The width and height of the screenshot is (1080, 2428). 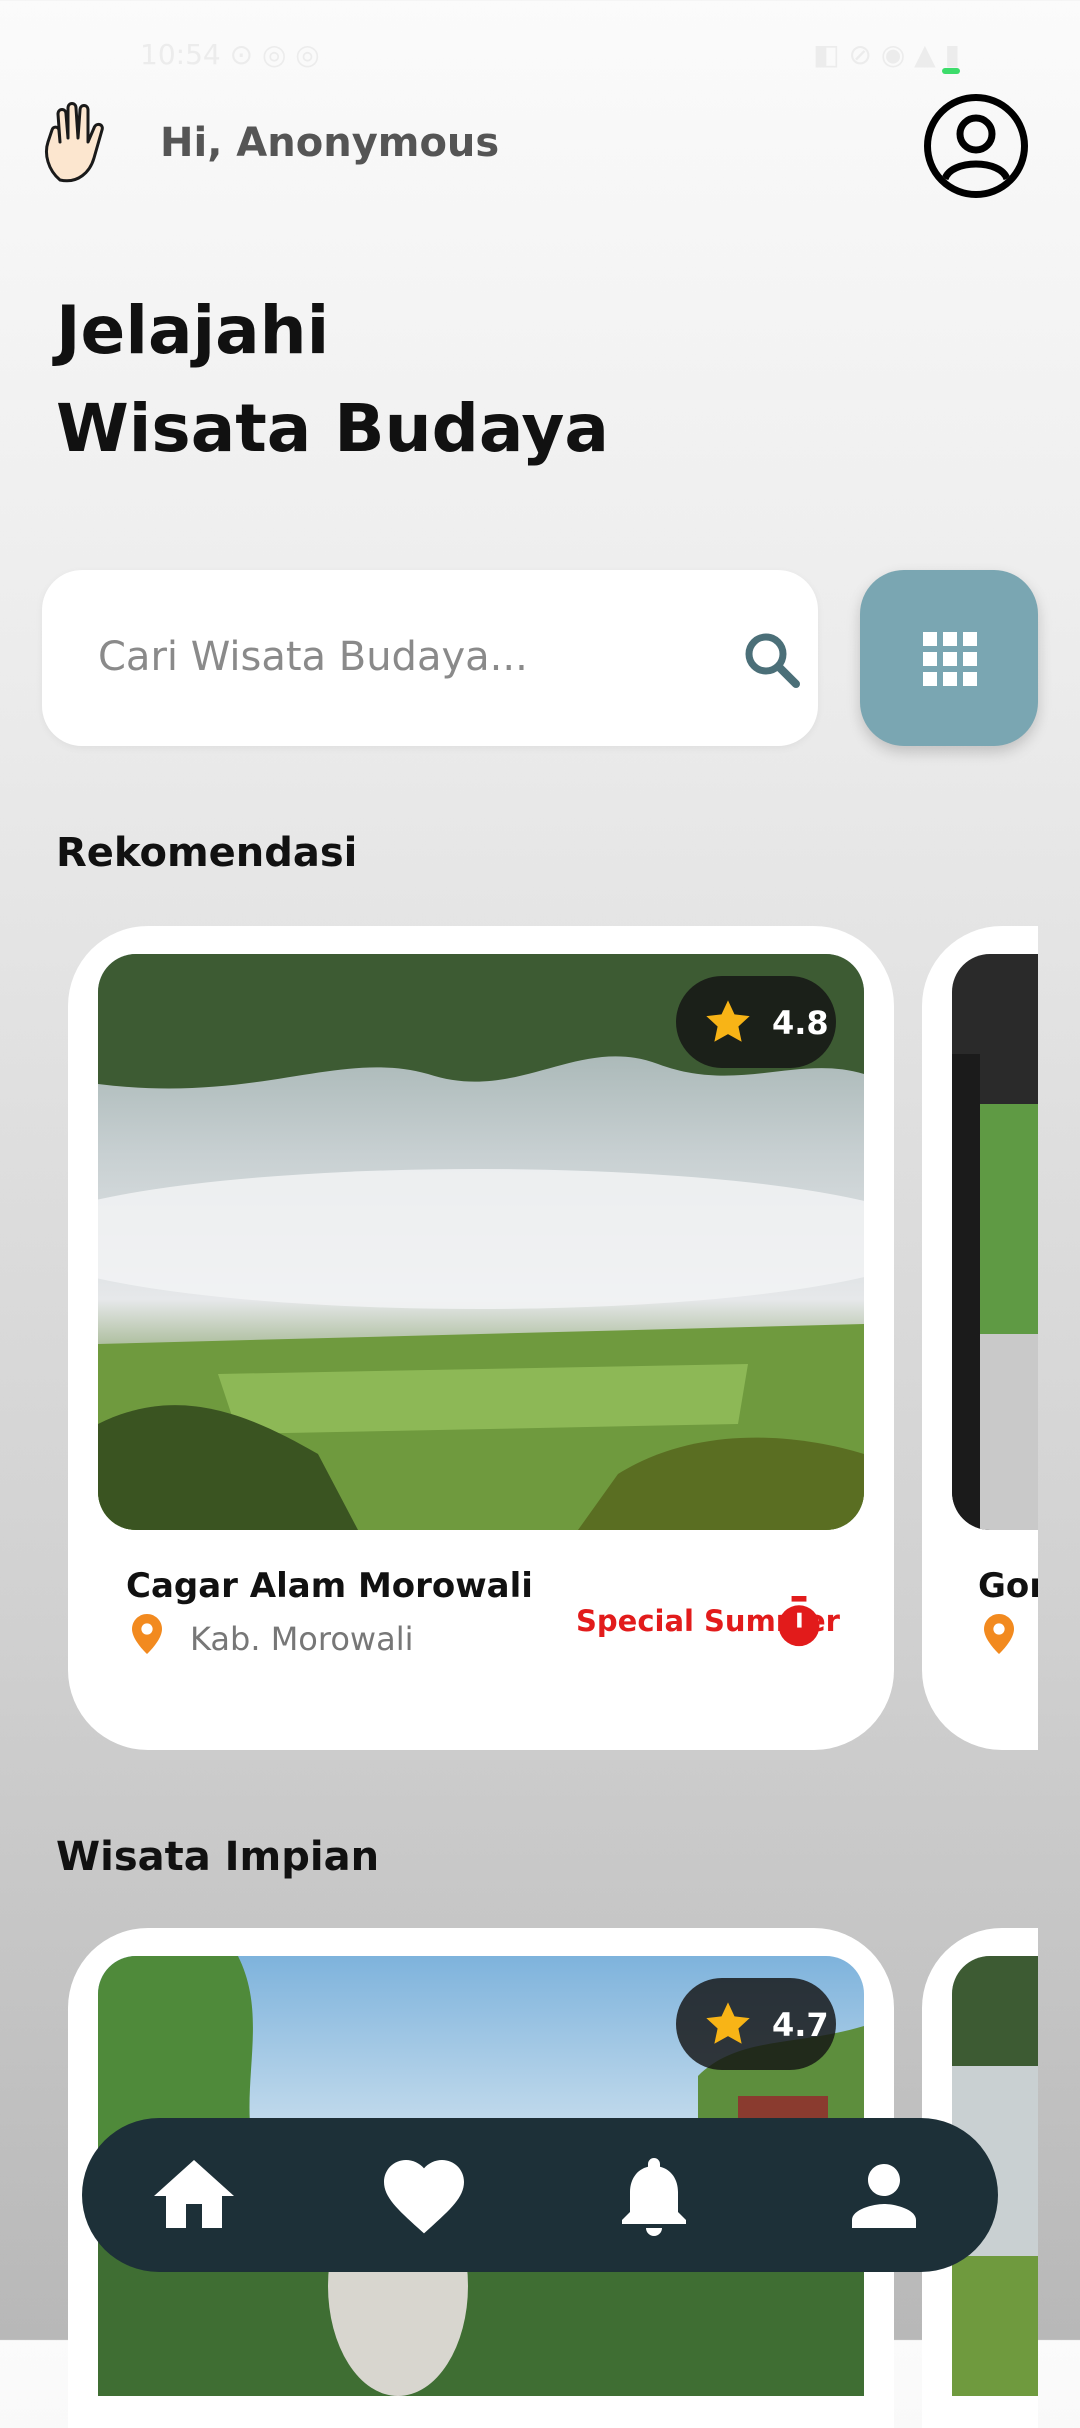 I want to click on rating-value: 4.8, so click(x=800, y=1023).